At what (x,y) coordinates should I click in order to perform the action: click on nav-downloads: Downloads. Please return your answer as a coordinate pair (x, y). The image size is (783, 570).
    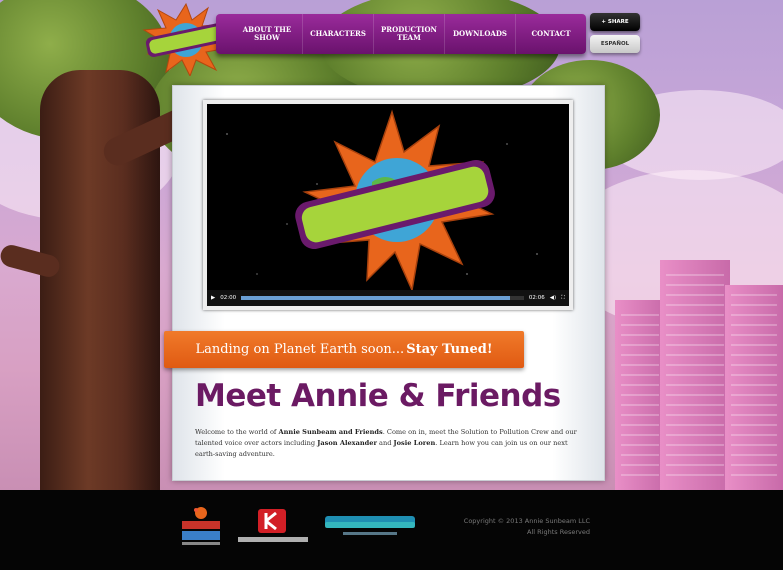
    Looking at the image, I should click on (479, 34).